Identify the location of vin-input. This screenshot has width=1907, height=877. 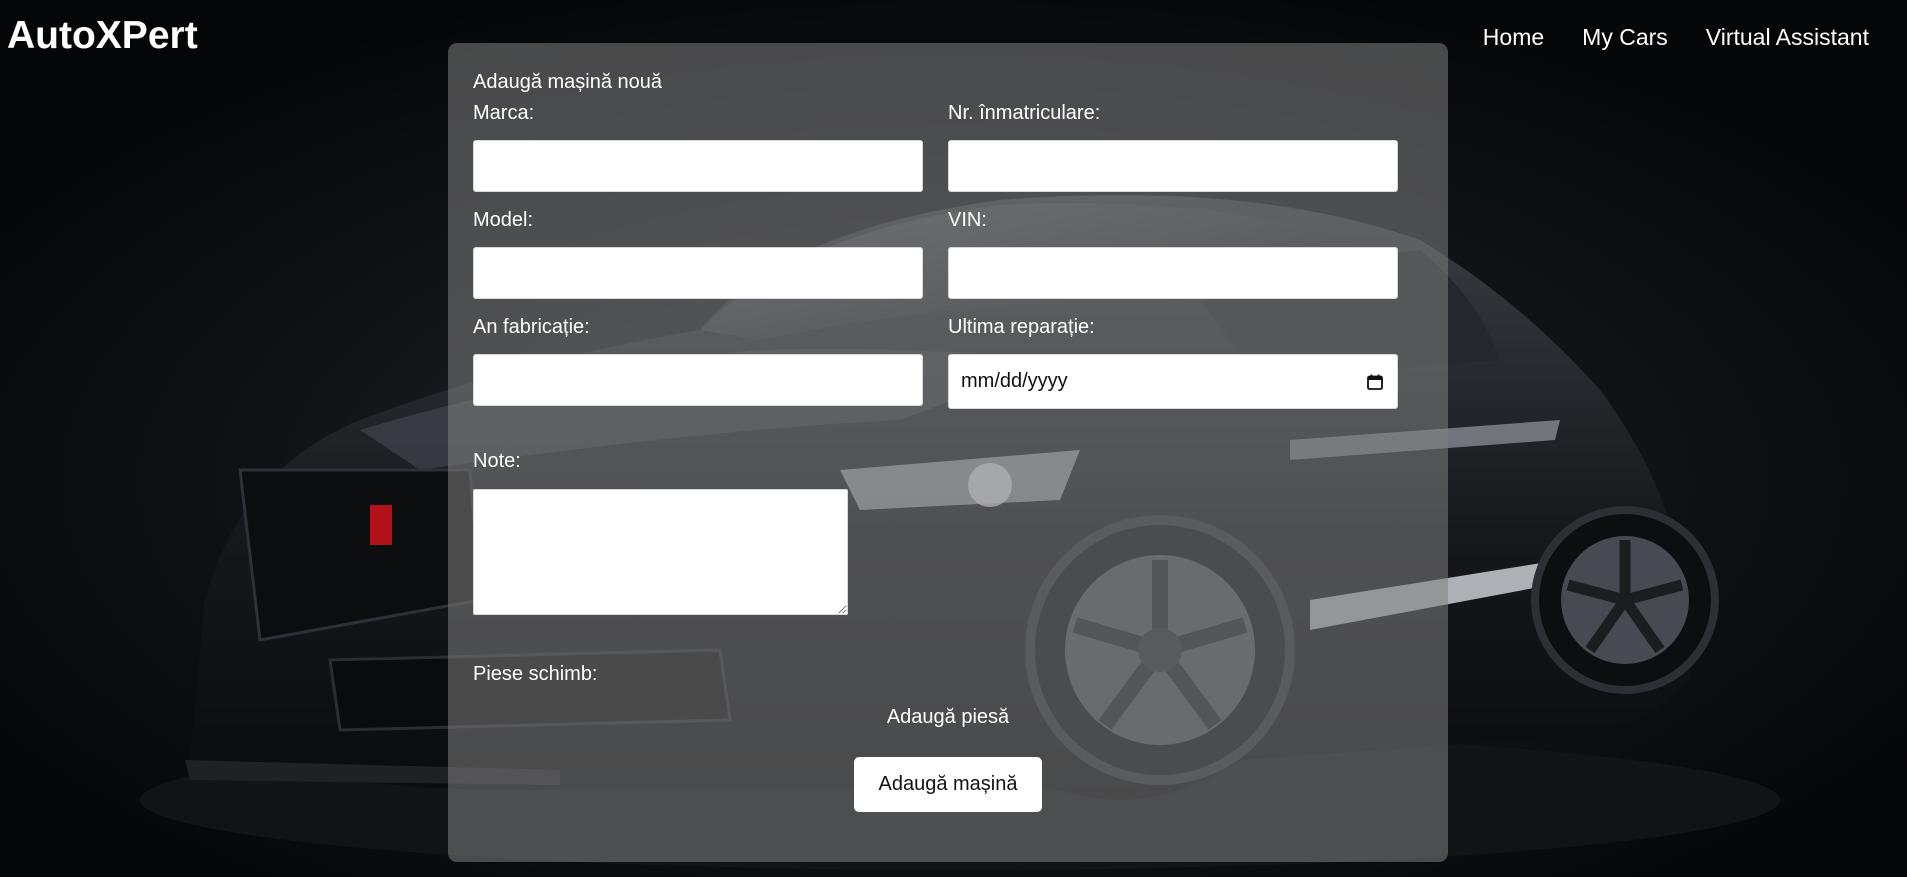
(1173, 273).